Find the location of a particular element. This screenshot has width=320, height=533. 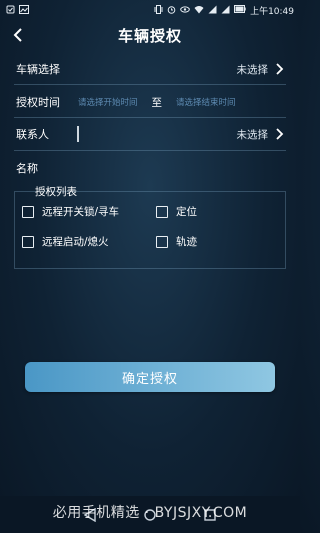

name-row: 名称 is located at coordinates (150, 168).